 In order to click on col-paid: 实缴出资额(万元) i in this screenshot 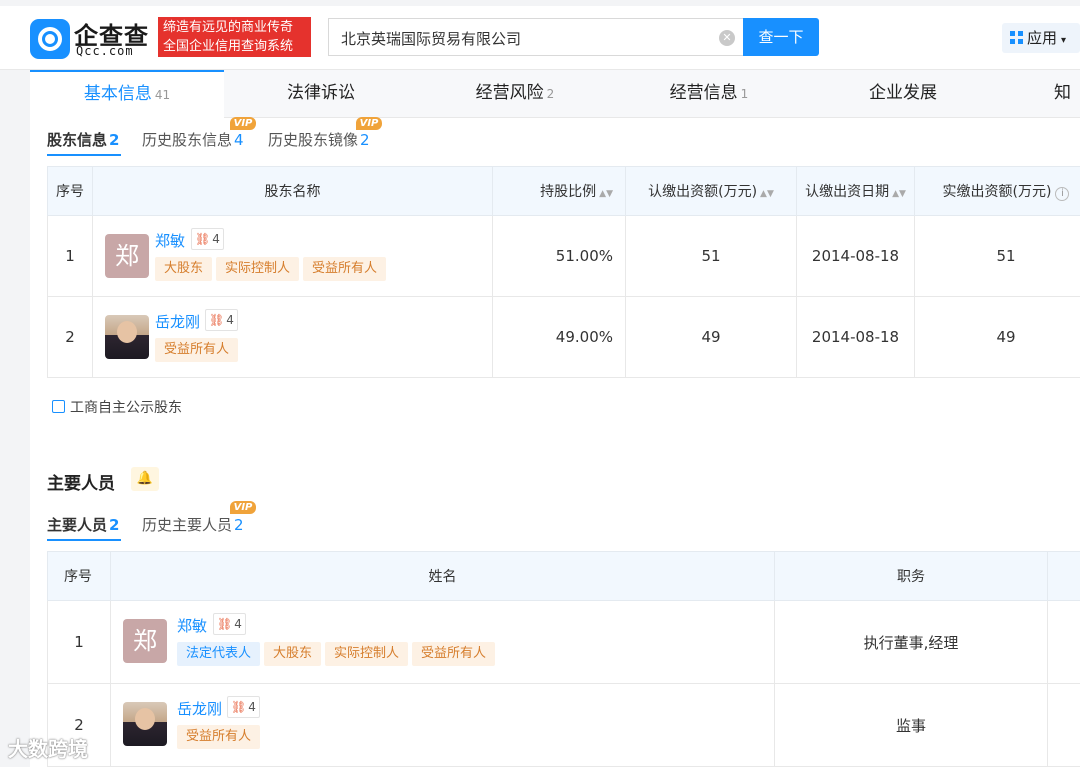, I will do `click(997, 191)`.